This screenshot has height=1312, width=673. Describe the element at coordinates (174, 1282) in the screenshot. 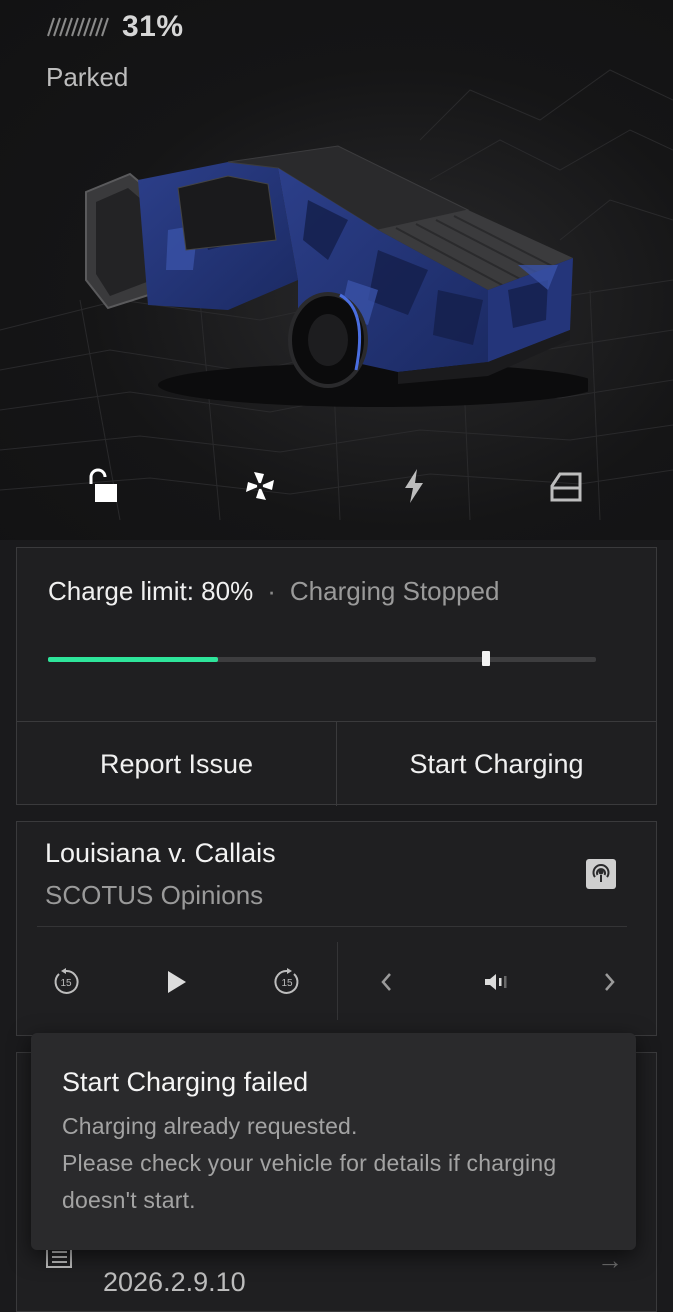

I see `software-version: 2026.2.9.10` at that location.